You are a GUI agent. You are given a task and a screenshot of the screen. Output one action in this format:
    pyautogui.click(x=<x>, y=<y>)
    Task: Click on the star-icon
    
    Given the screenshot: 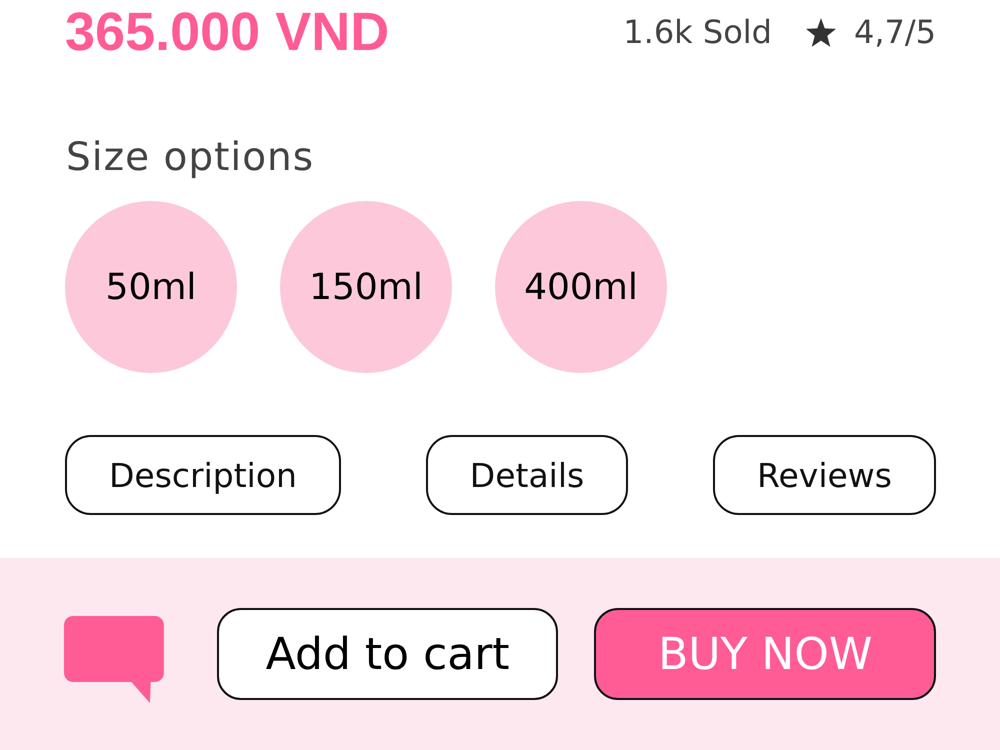 What is the action you would take?
    pyautogui.click(x=821, y=32)
    